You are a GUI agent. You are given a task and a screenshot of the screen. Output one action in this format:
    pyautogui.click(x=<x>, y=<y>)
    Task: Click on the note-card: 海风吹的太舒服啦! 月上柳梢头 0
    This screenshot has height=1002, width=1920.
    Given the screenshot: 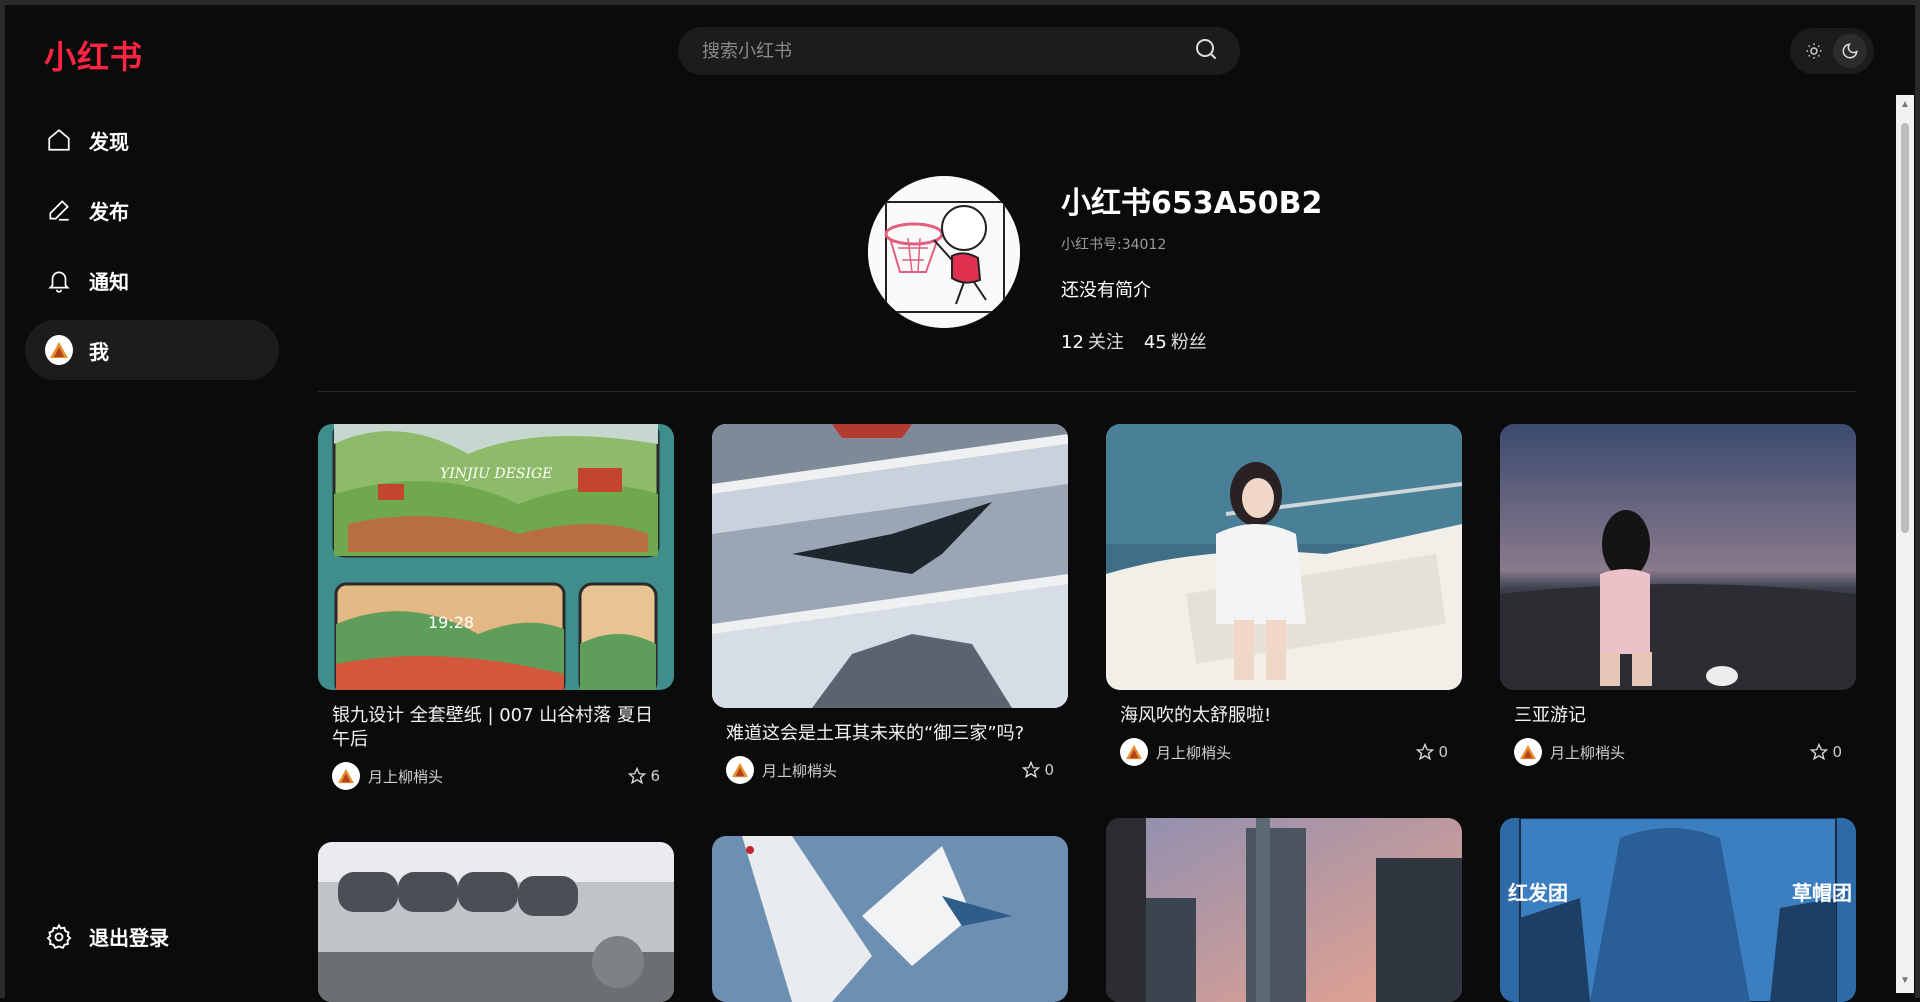 What is the action you would take?
    pyautogui.click(x=1284, y=595)
    